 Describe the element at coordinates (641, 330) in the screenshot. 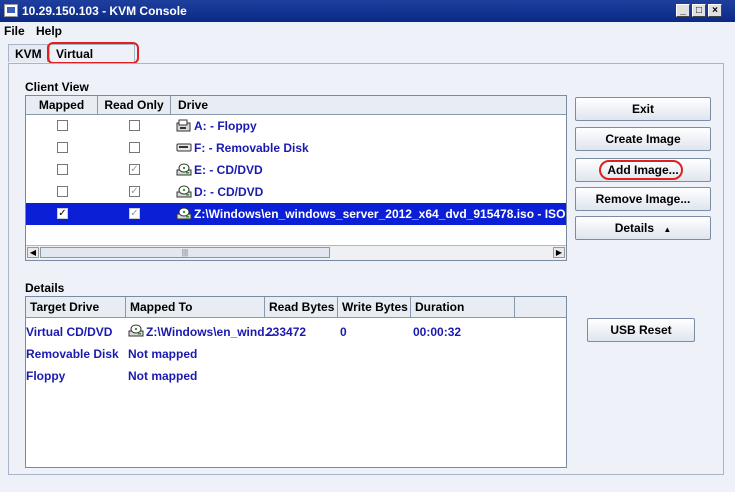

I see `usb-reset-button: USB Reset` at that location.